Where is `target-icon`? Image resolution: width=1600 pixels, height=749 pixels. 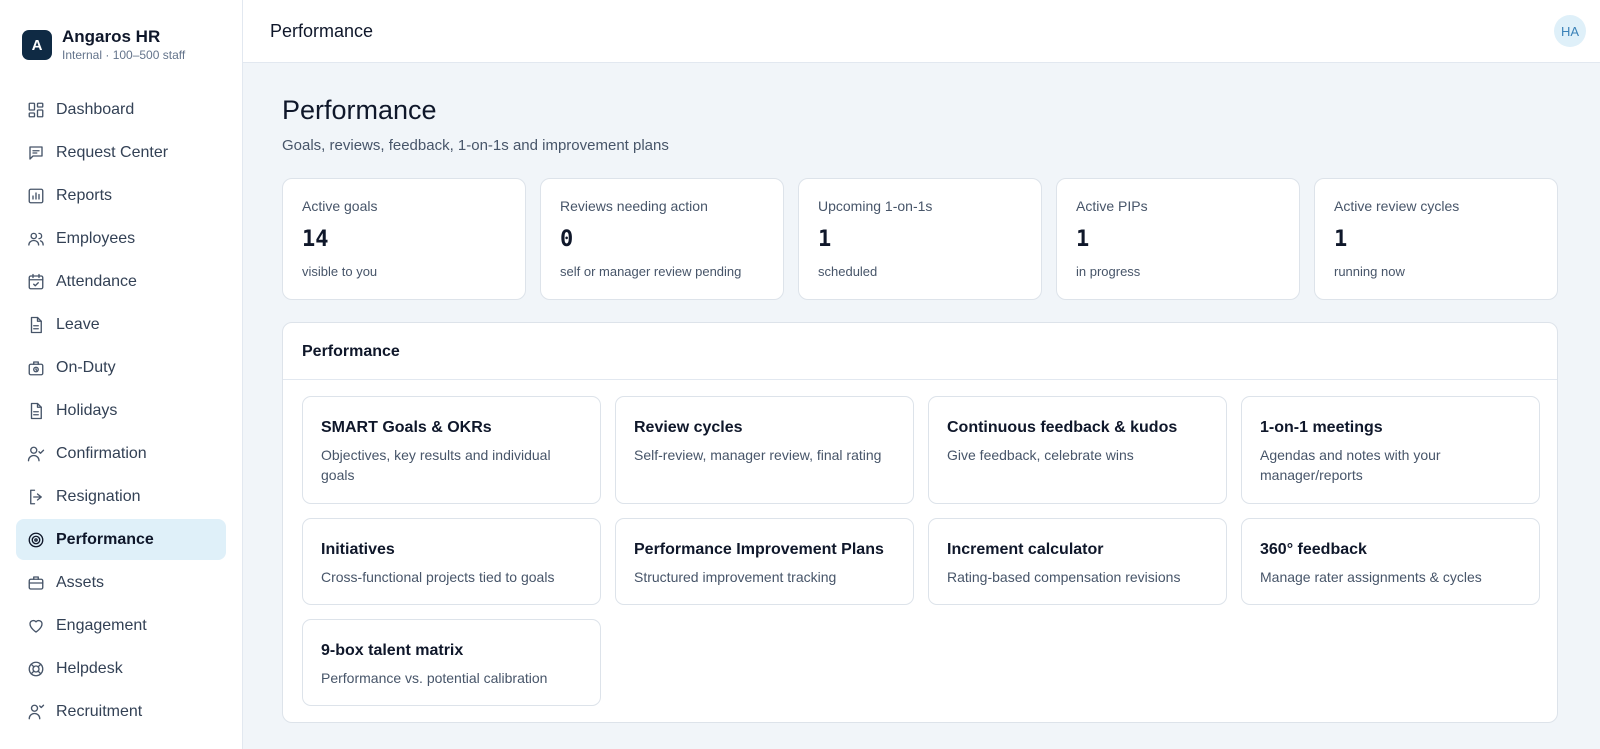 target-icon is located at coordinates (36, 540).